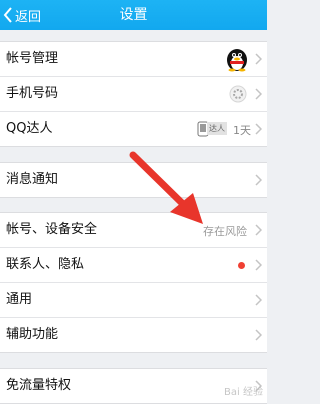  I want to click on phone-number-label: 手机号码, so click(32, 93).